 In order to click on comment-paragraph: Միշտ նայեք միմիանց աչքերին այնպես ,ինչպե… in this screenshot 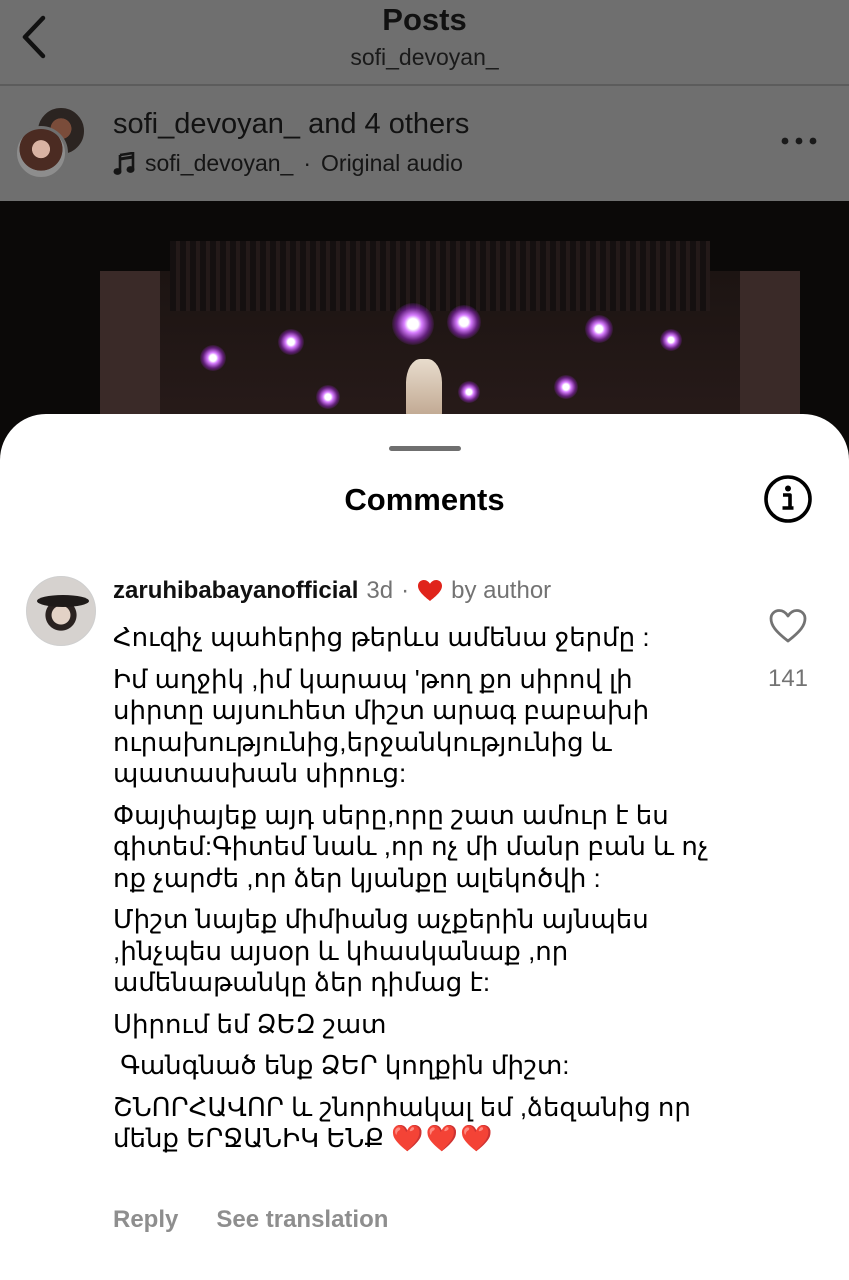, I will do `click(384, 950)`.